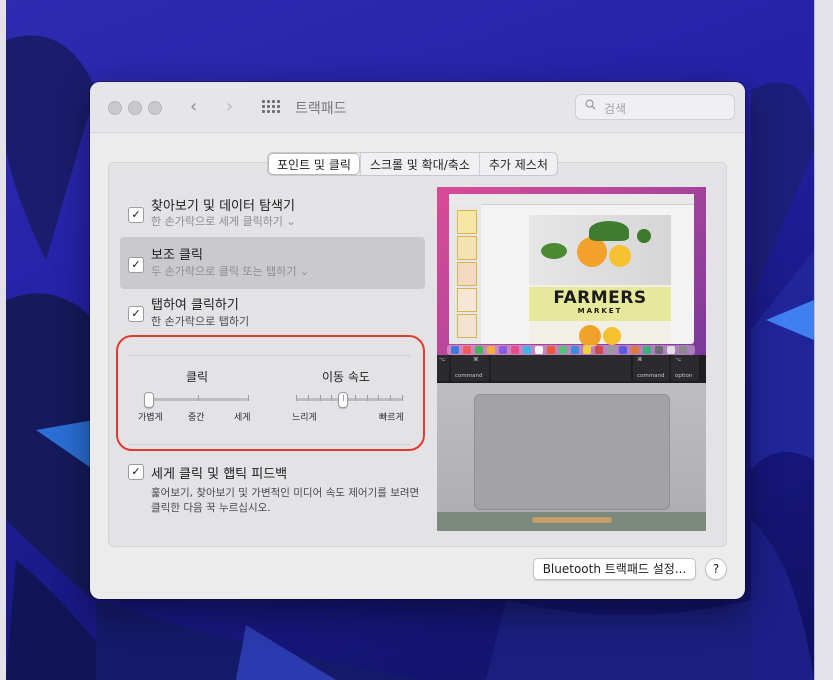  I want to click on force-click-title: 세게 클릭 및 햅틱 피드백, so click(219, 474).